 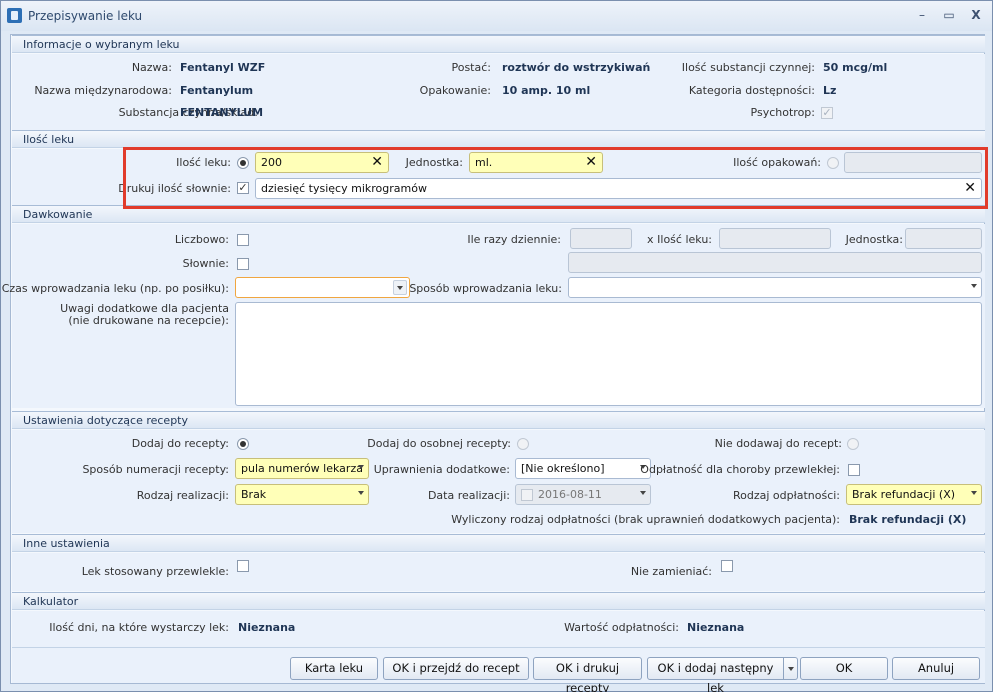 I want to click on uwagi-textarea, so click(x=608, y=354).